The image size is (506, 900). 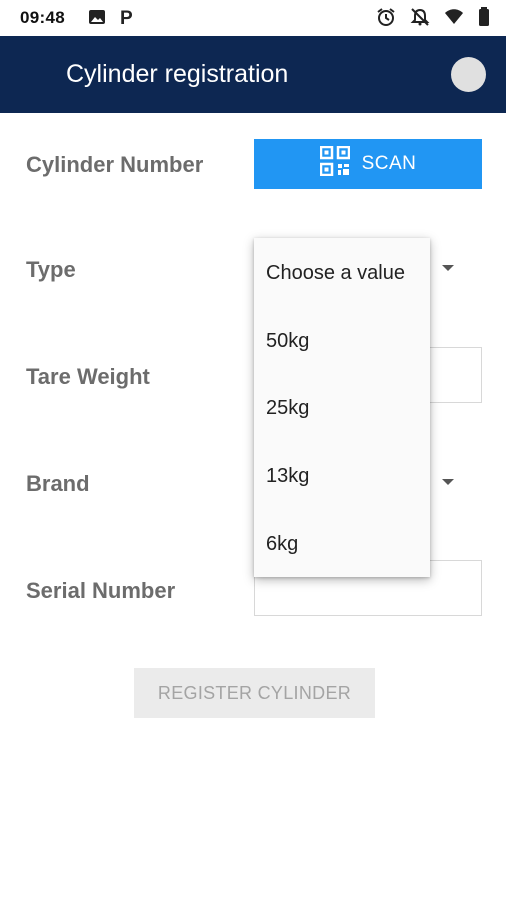 I want to click on type-dropdown-arrow-icon, so click(x=448, y=268).